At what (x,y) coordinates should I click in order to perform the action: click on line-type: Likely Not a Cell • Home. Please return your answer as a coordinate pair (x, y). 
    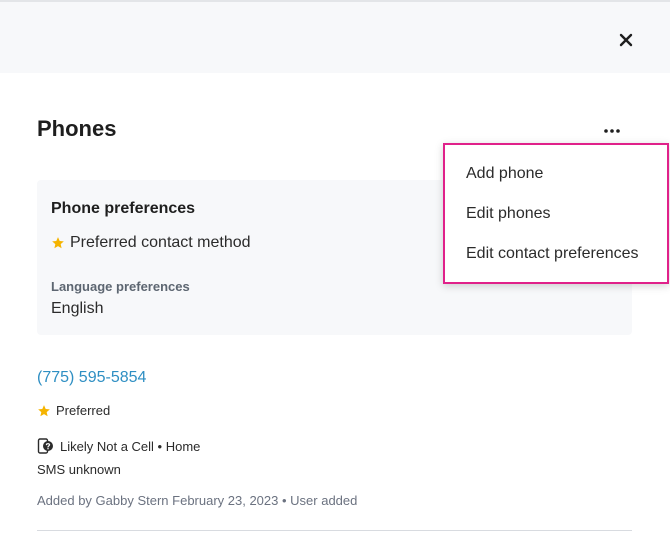
    Looking at the image, I should click on (118, 446).